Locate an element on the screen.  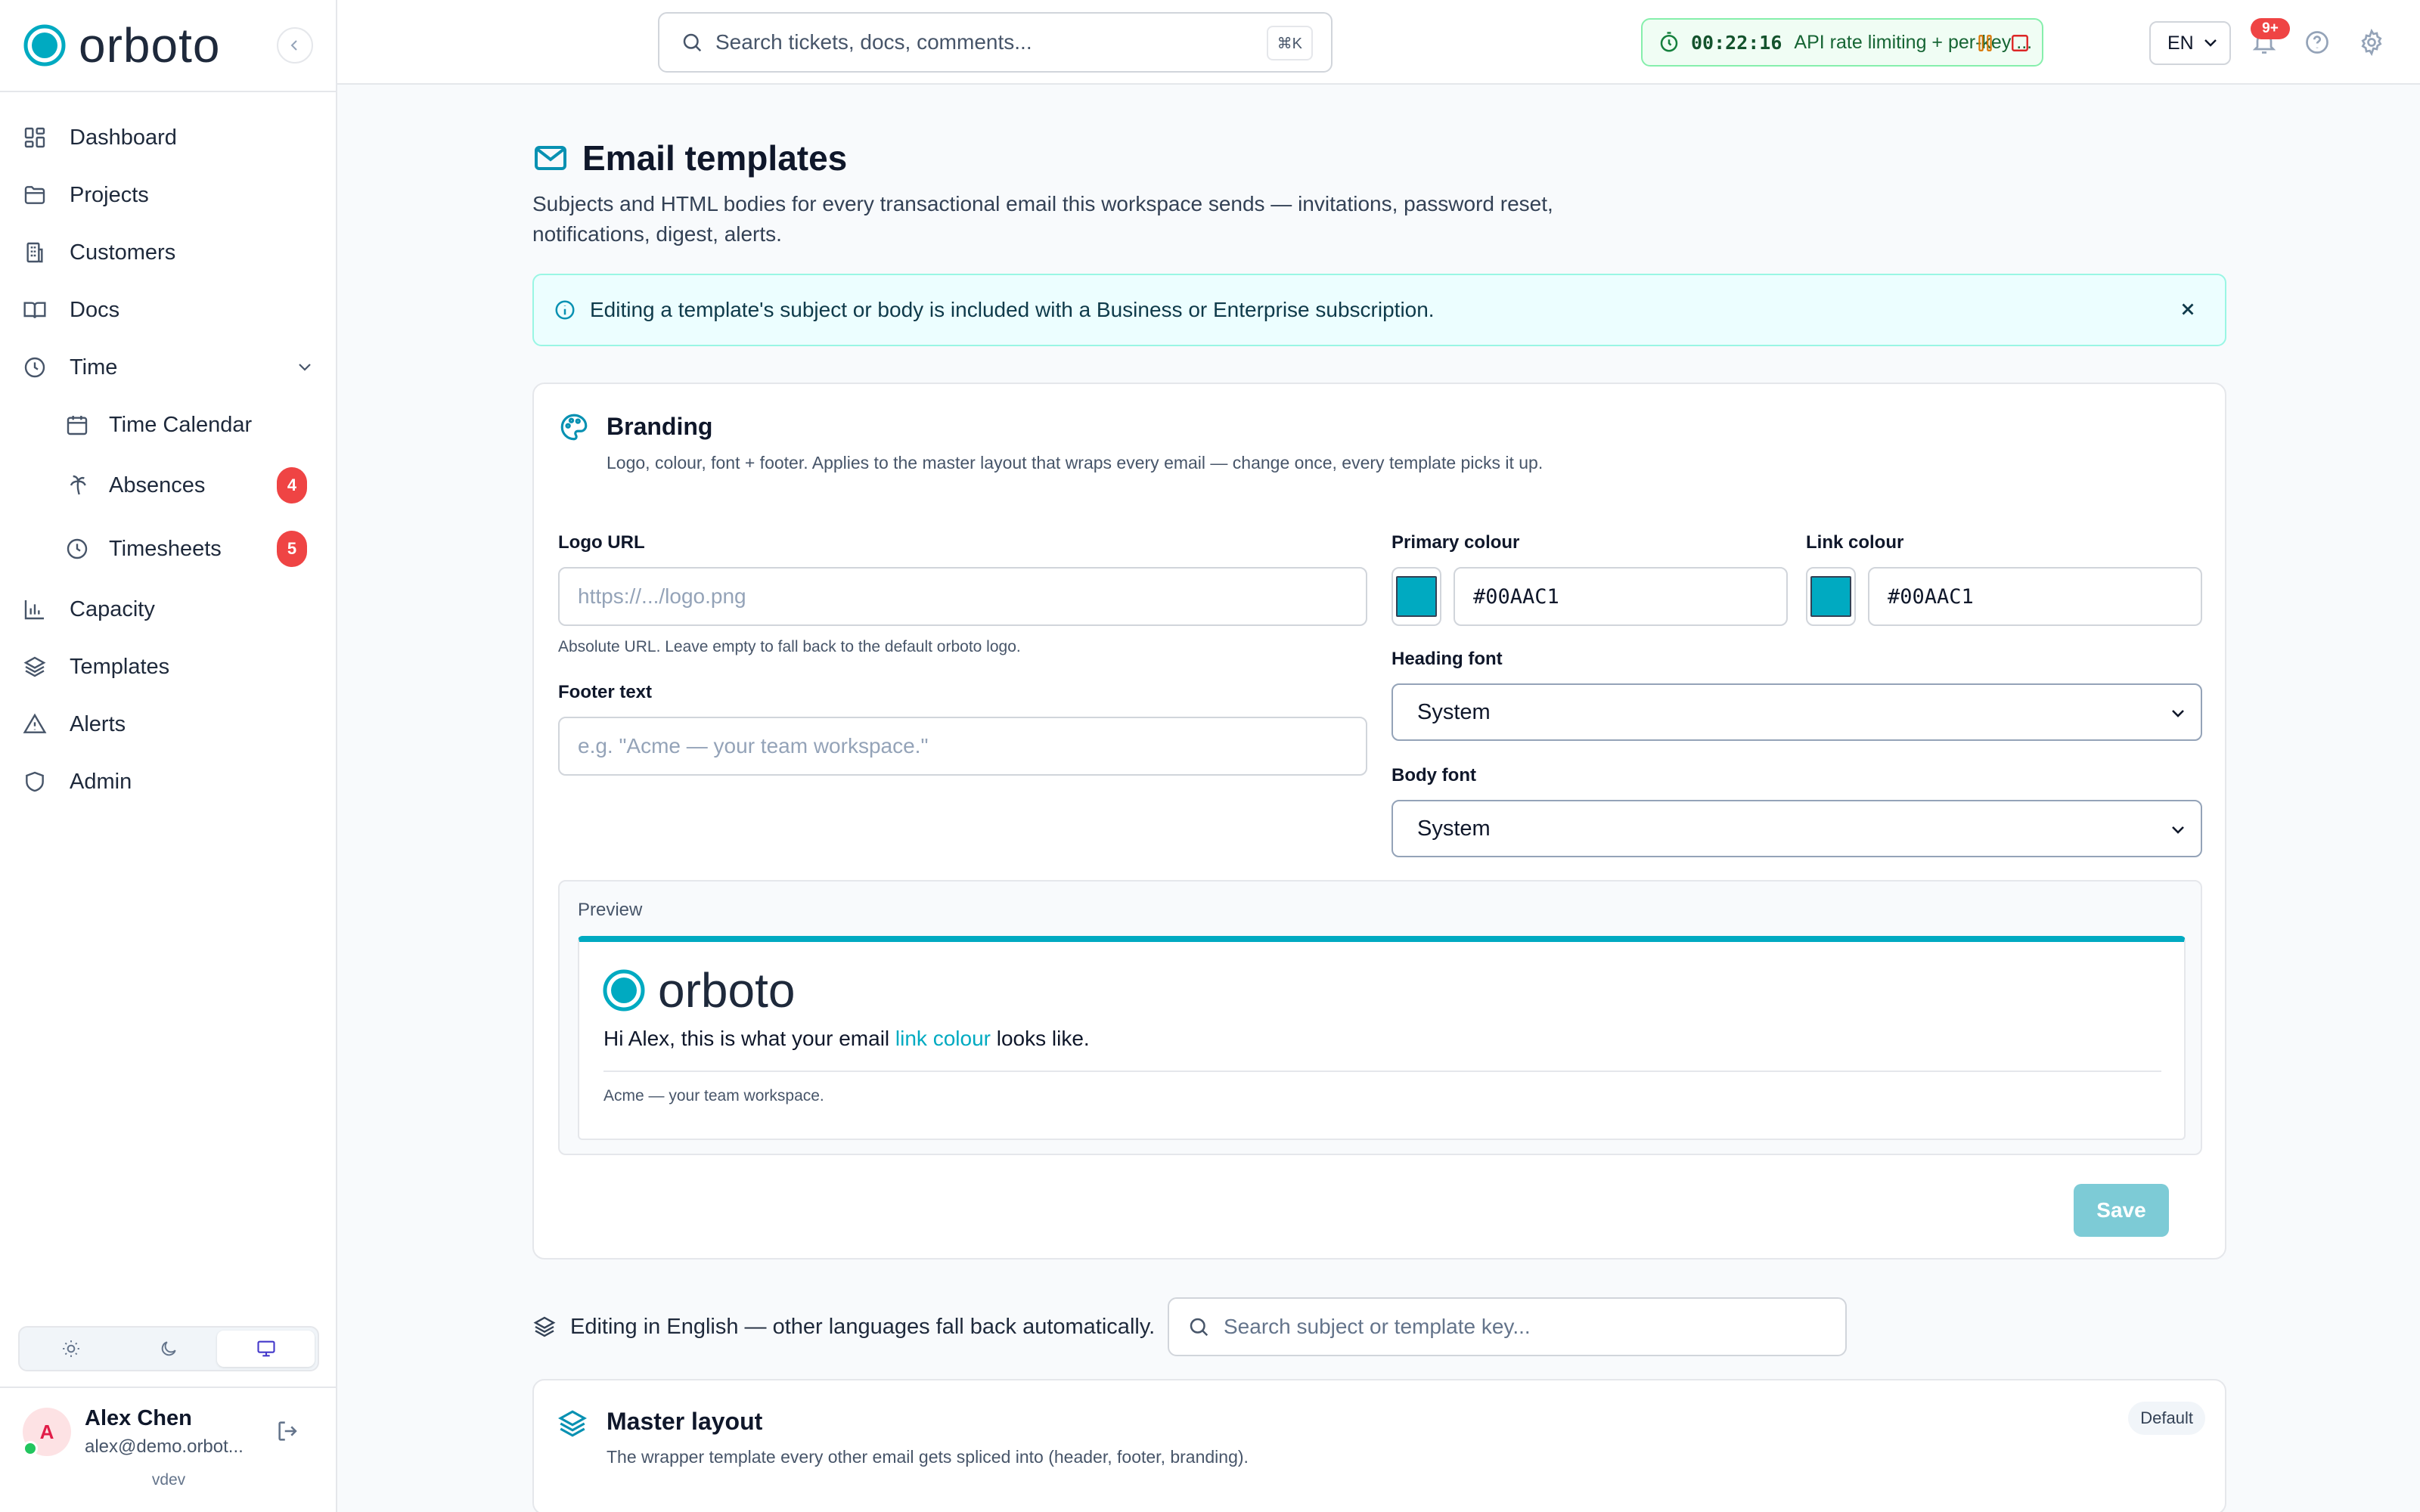
sidebar-item-projects: Projects is located at coordinates (85, 195).